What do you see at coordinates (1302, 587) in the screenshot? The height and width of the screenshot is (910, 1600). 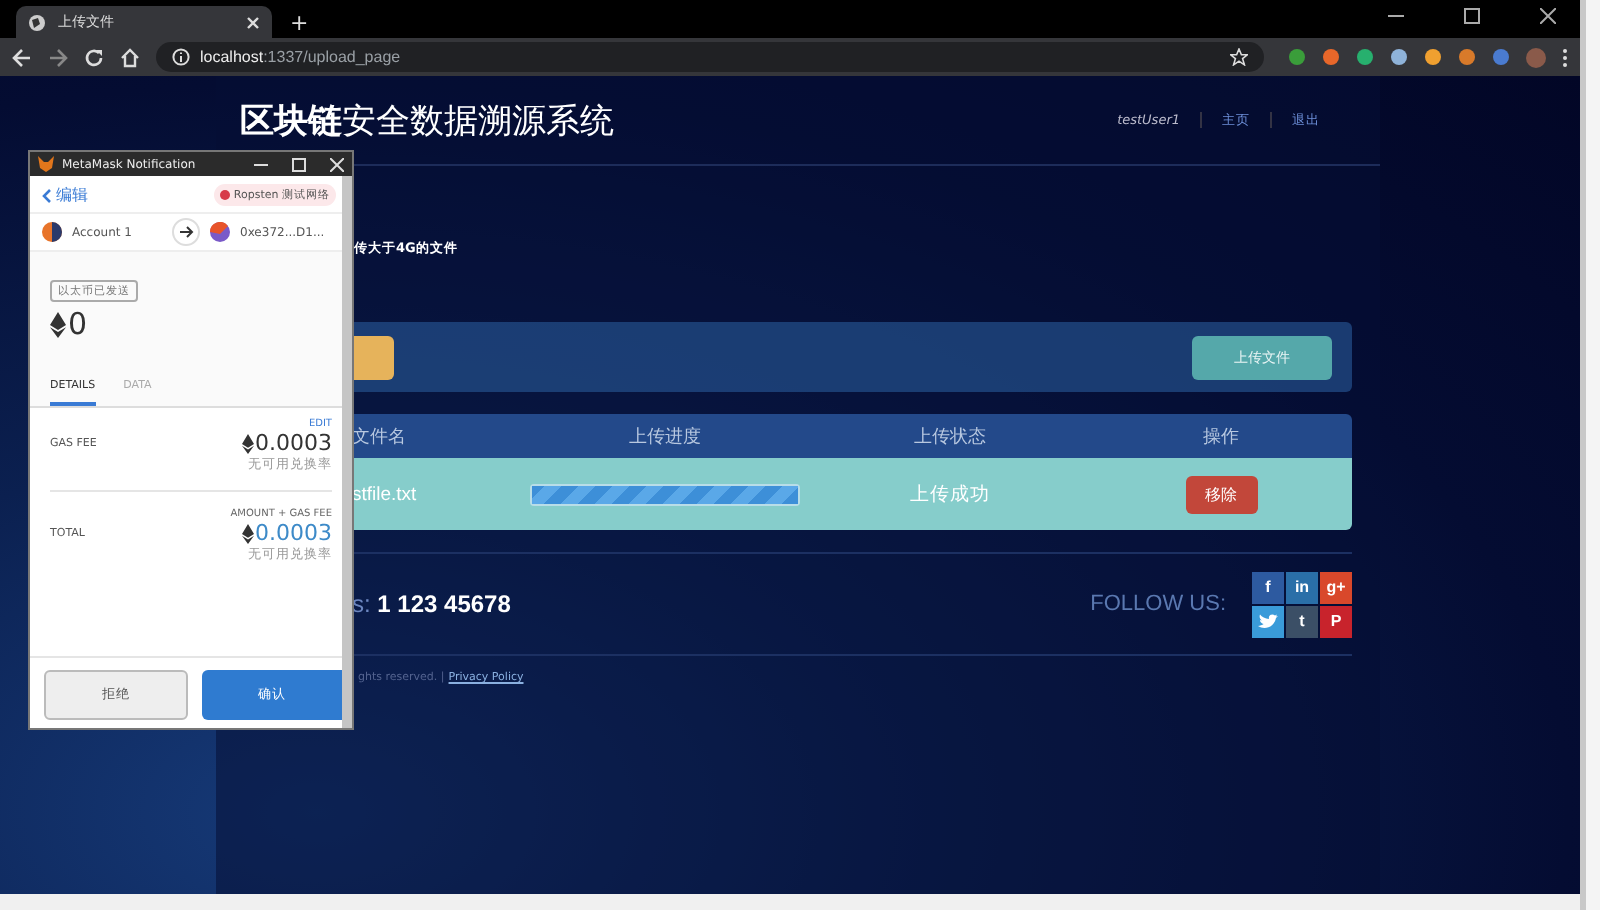 I see `social-link: in` at bounding box center [1302, 587].